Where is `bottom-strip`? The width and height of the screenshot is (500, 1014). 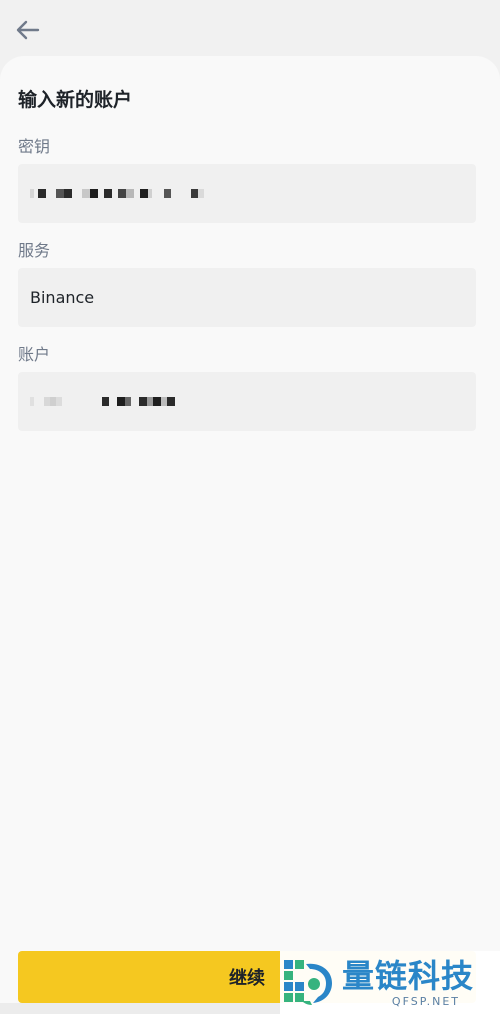 bottom-strip is located at coordinates (140, 1008).